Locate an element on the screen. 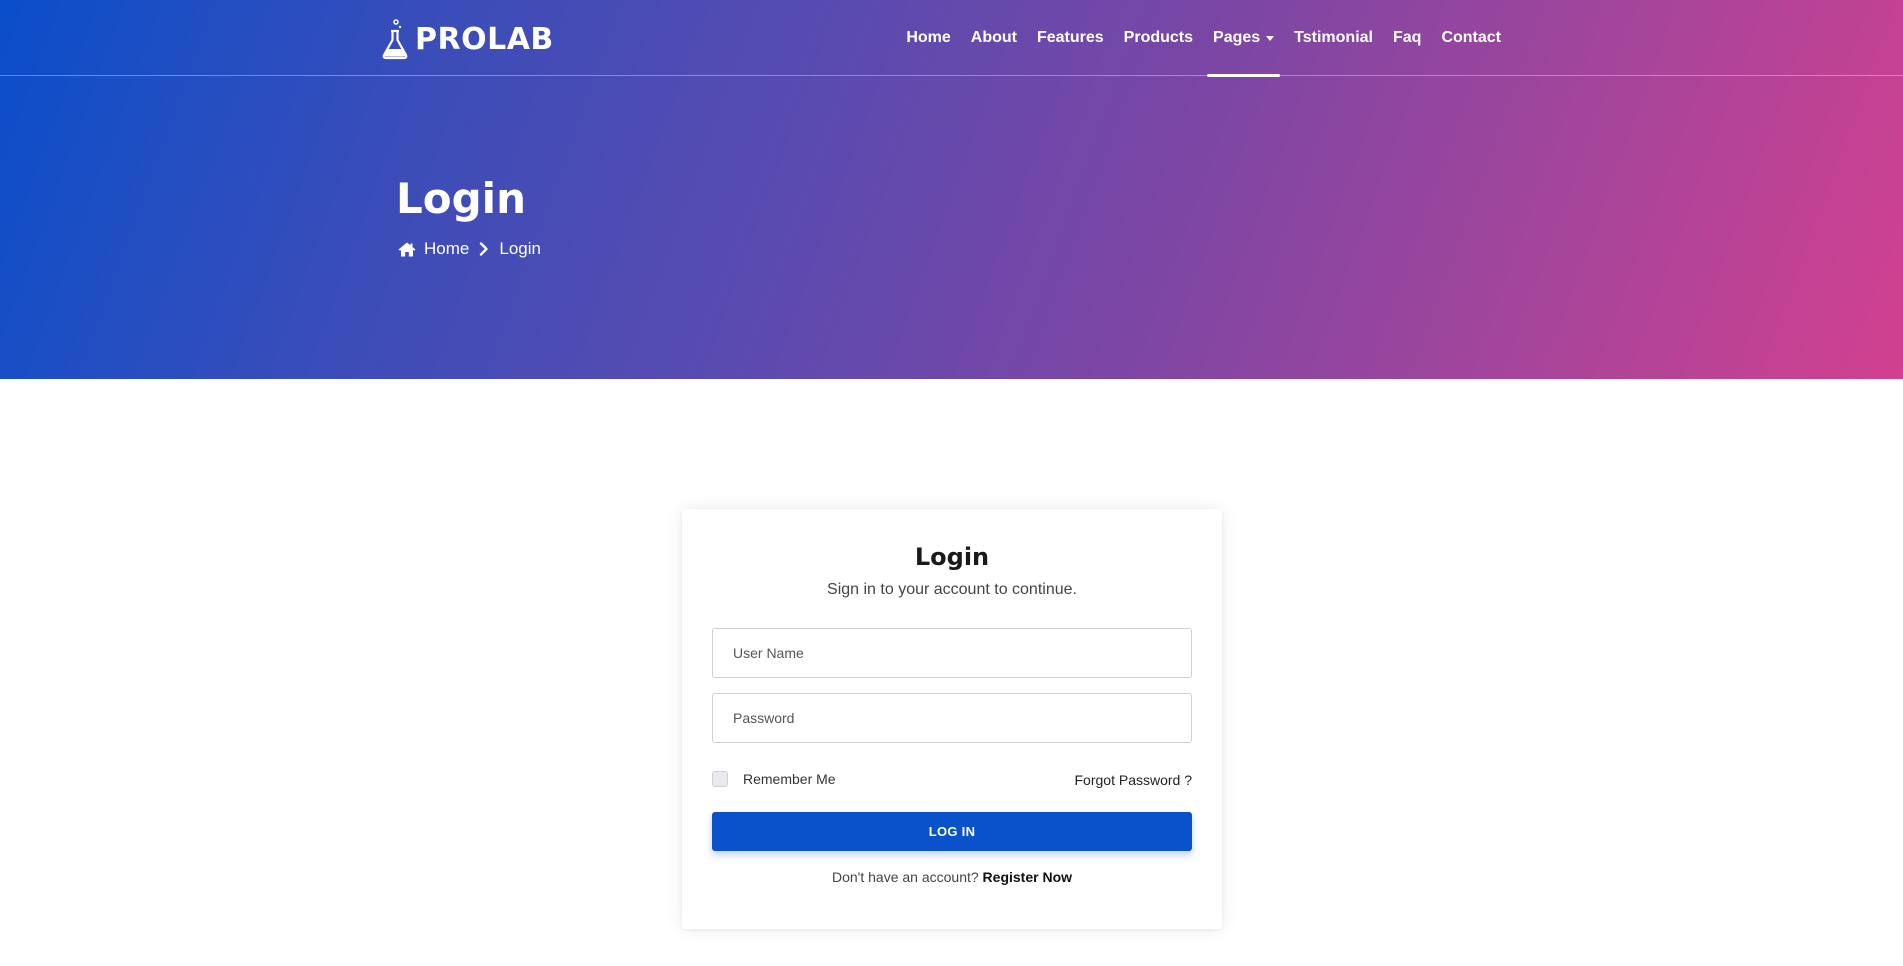 The width and height of the screenshot is (1903, 966). nav-item-pages: Pages is located at coordinates (1243, 38).